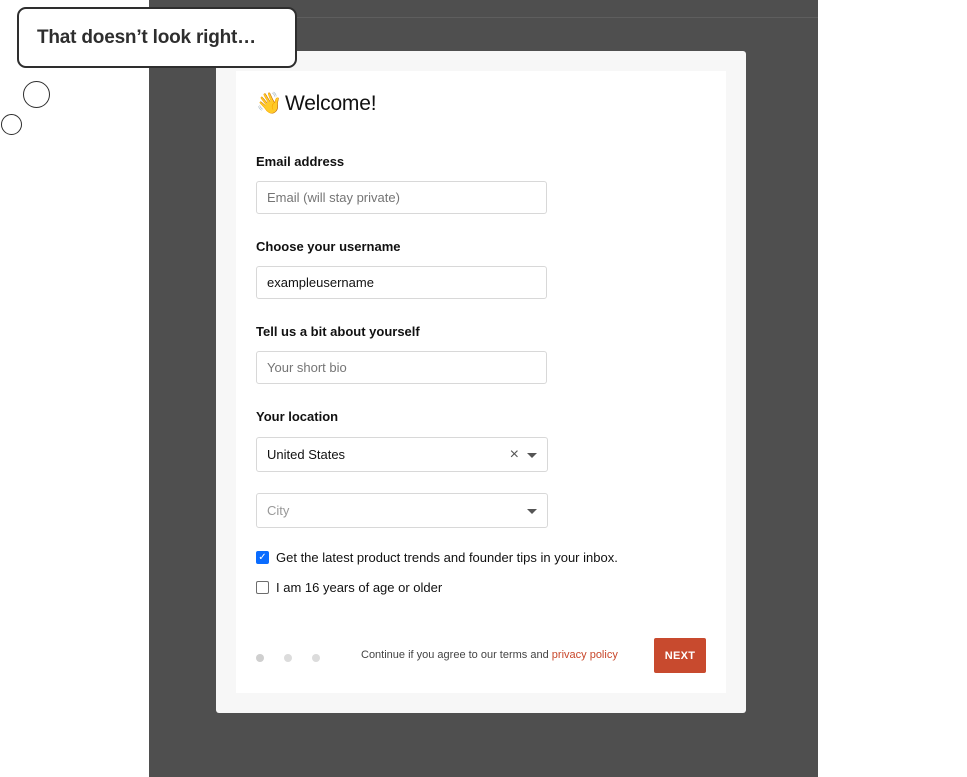  What do you see at coordinates (297, 416) in the screenshot?
I see `location-label: Your location` at bounding box center [297, 416].